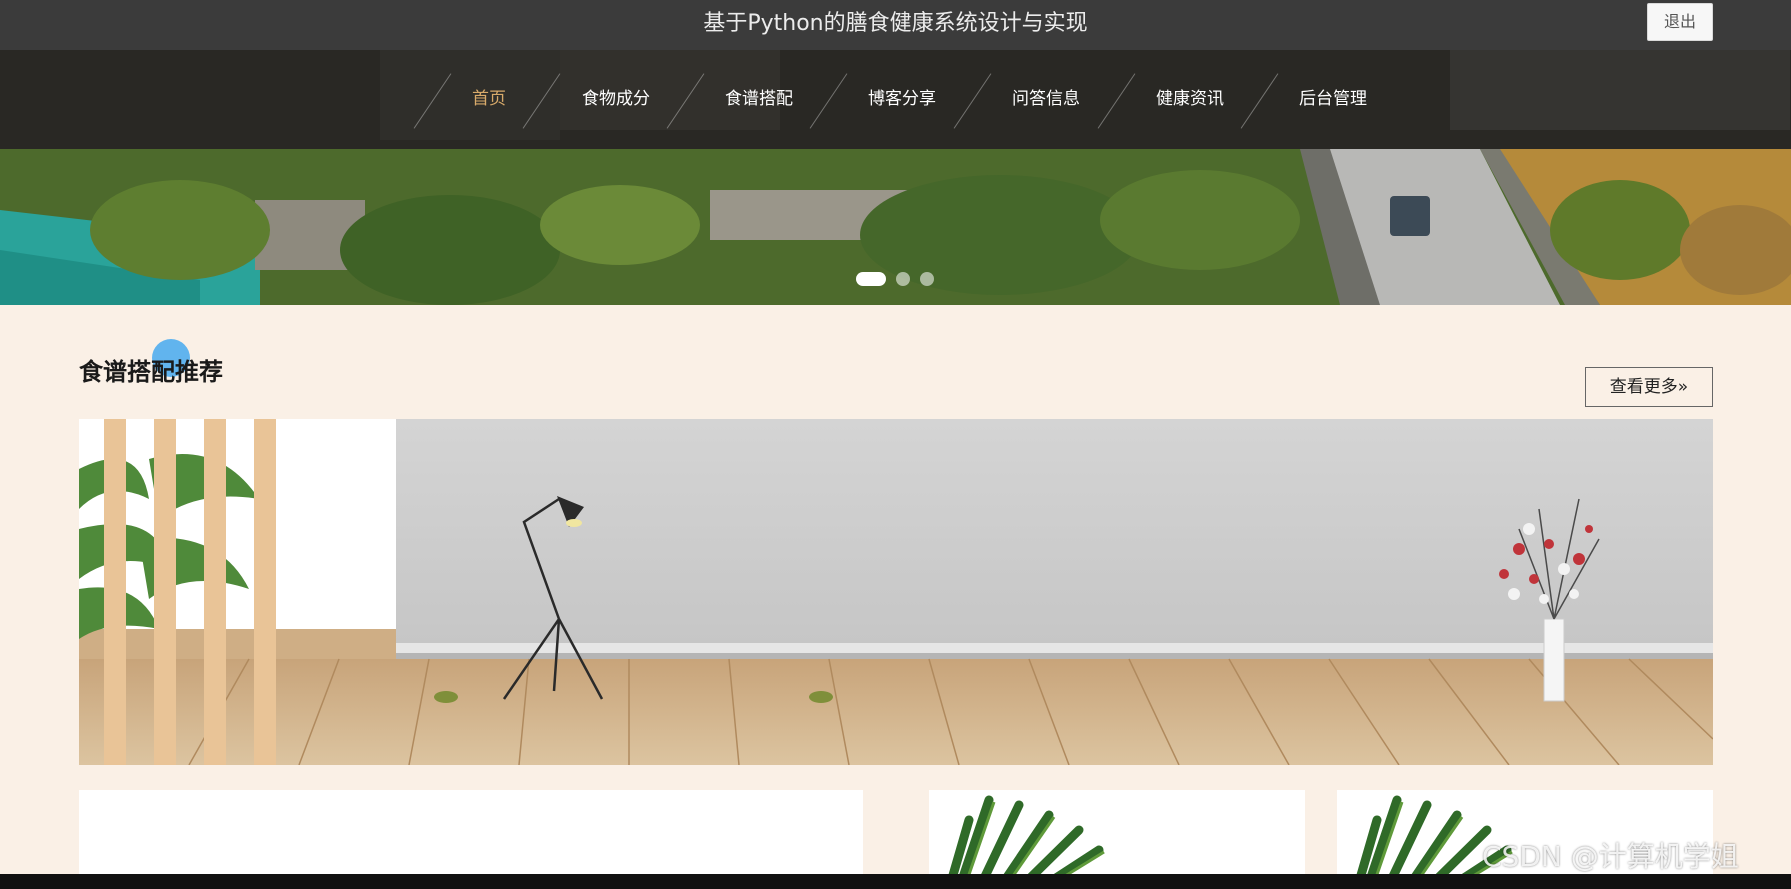 Image resolution: width=1791 pixels, height=889 pixels. What do you see at coordinates (616, 99) in the screenshot?
I see `nav-item-food-nutrition: 食物成分` at bounding box center [616, 99].